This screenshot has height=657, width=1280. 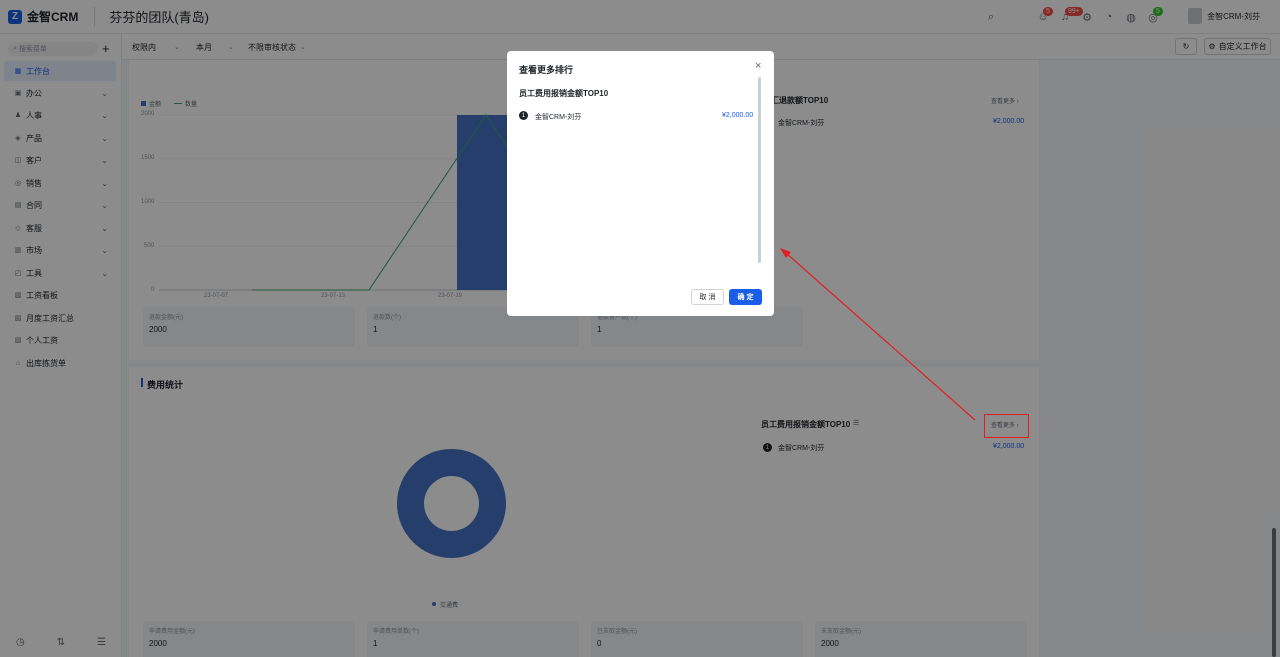 What do you see at coordinates (558, 117) in the screenshot?
I see `modal-rank-name: 金智CRM-刘芬` at bounding box center [558, 117].